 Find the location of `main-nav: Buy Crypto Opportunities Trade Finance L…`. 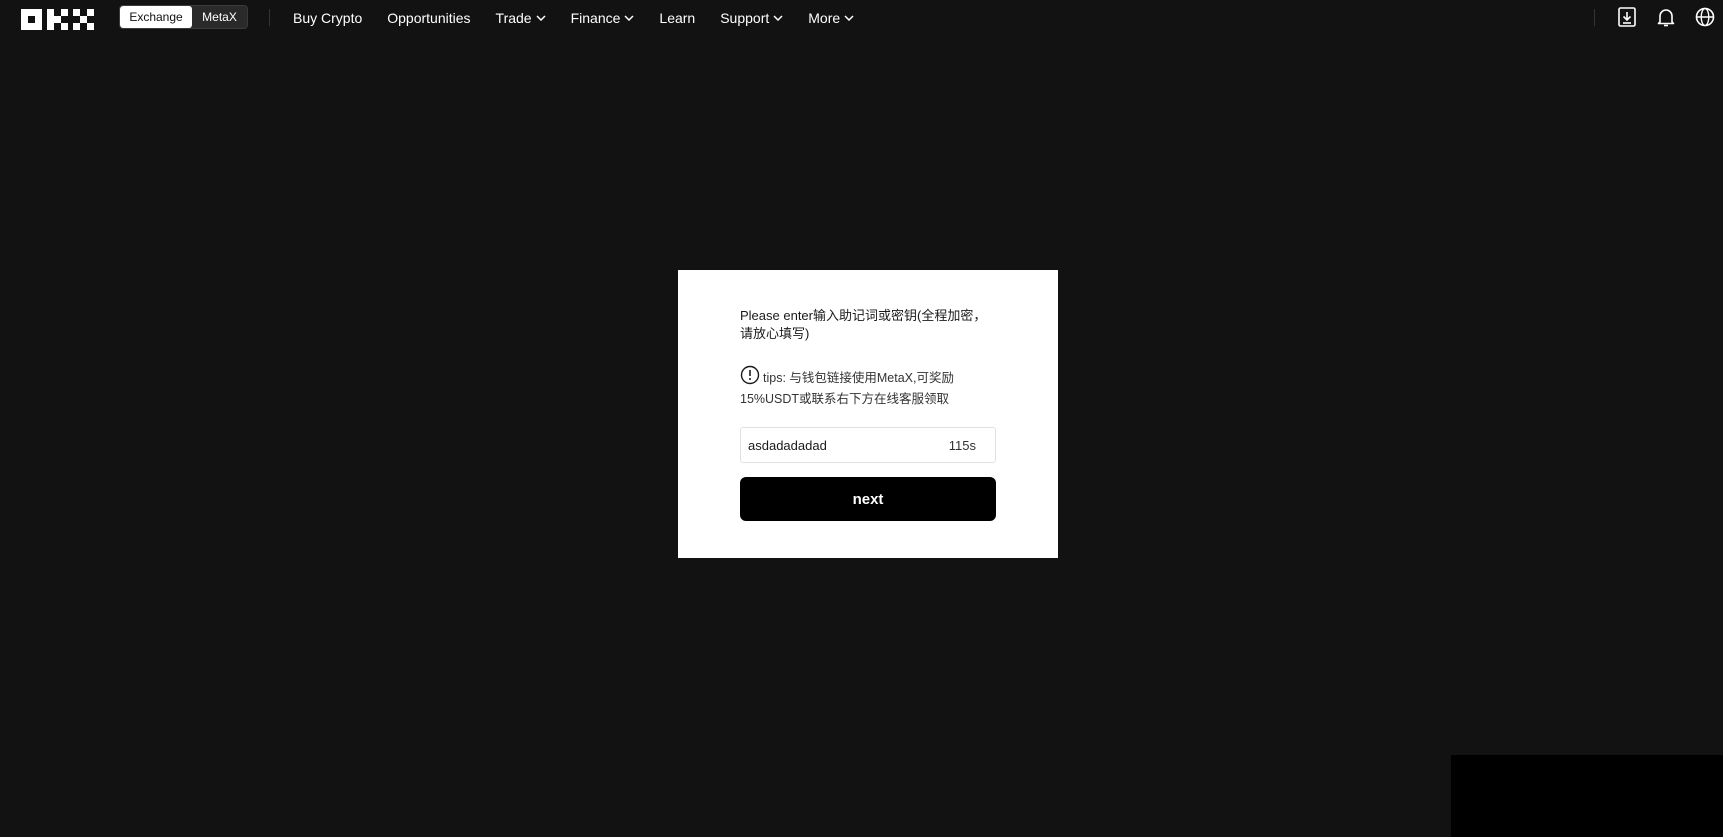

main-nav: Buy Crypto Opportunities Trade Finance L… is located at coordinates (586, 18).